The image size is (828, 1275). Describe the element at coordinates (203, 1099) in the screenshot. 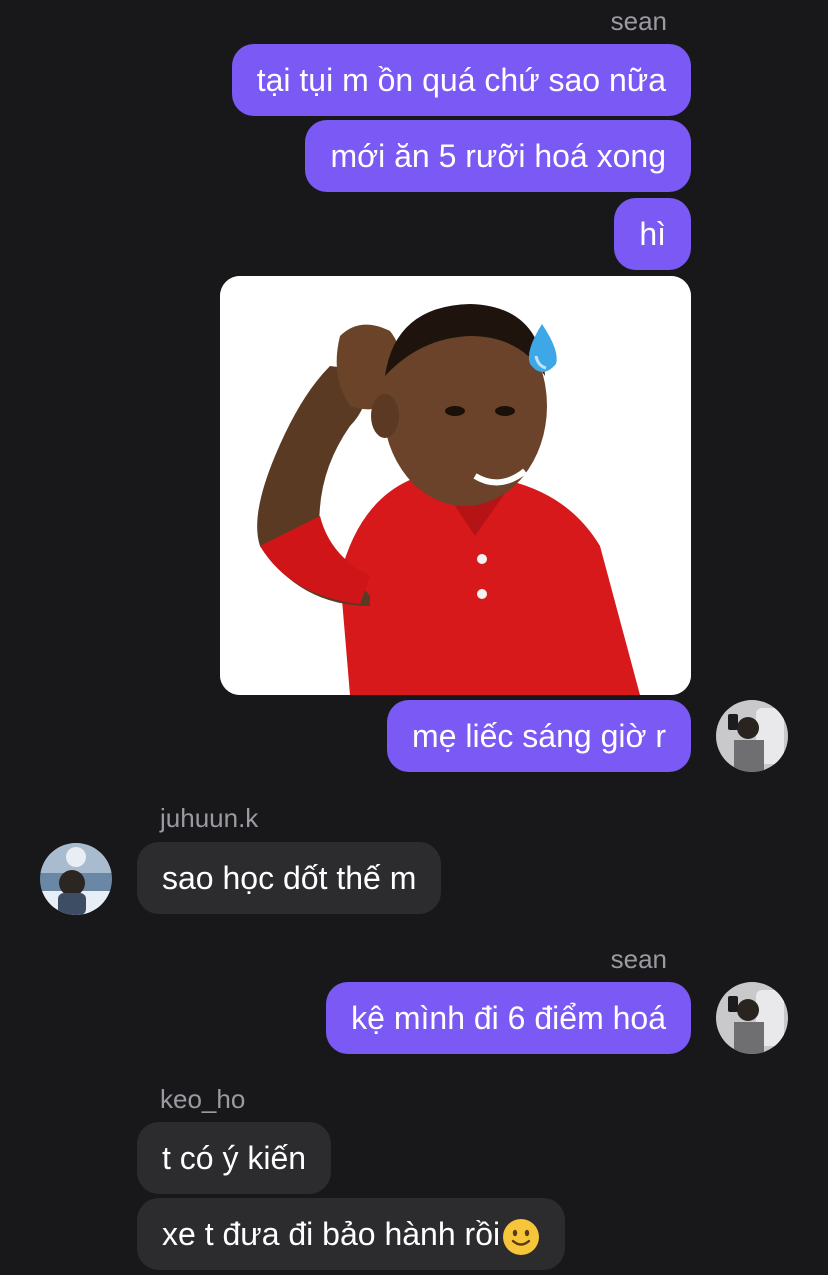

I see `sender-name: keo_ho` at that location.